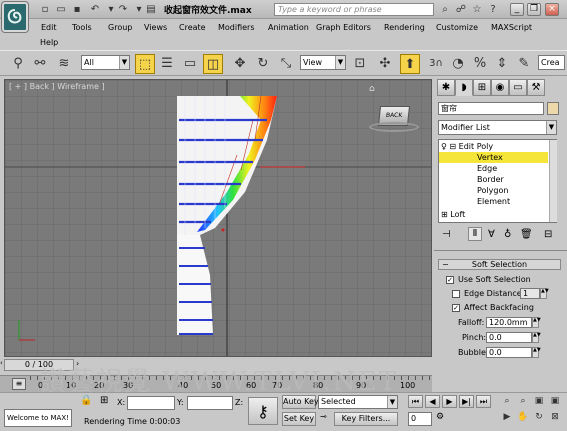  What do you see at coordinates (555, 401) in the screenshot?
I see `zoom-extents-all-icon: ▣` at bounding box center [555, 401].